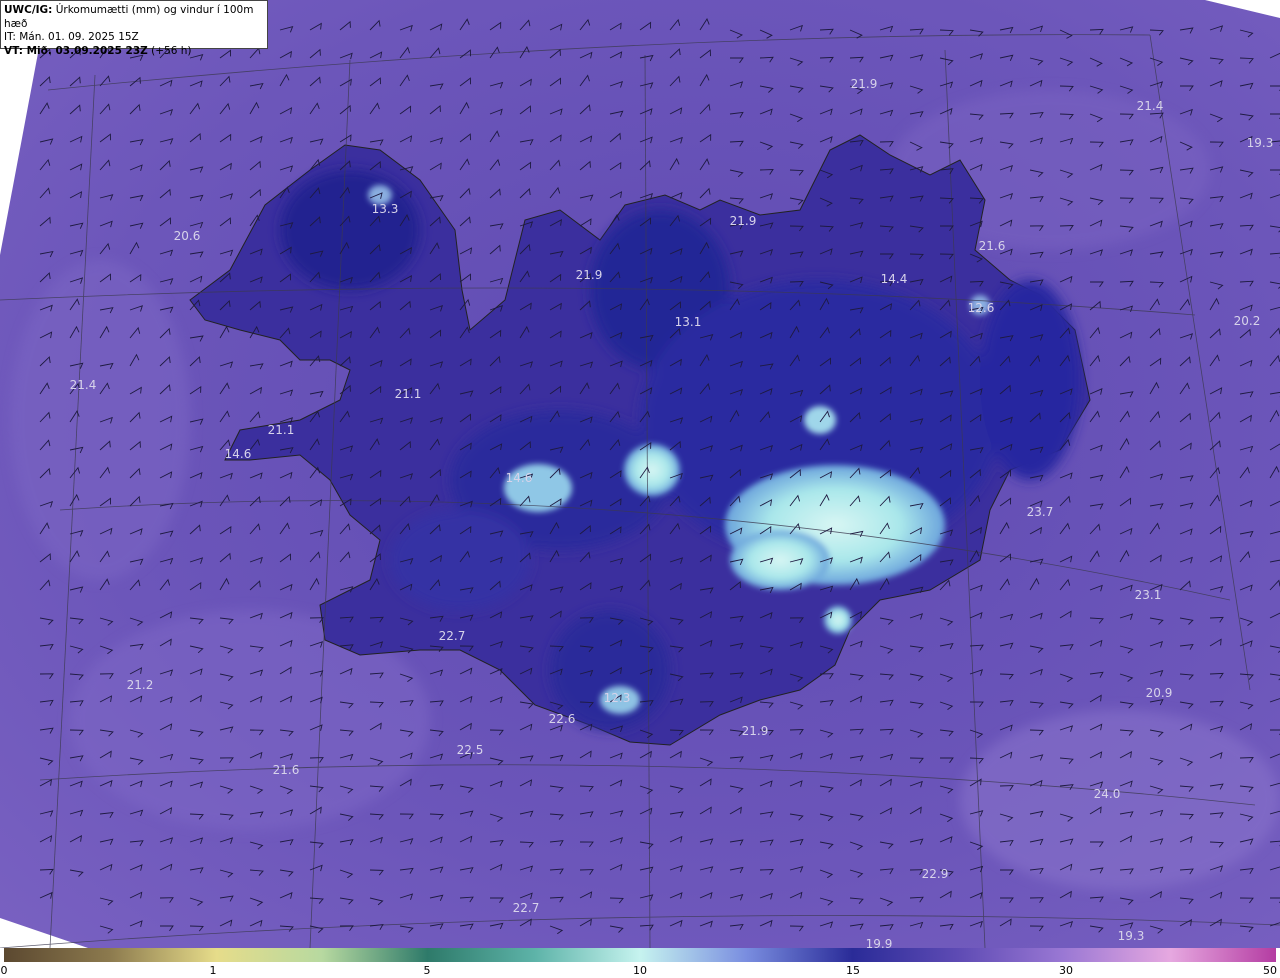 The width and height of the screenshot is (1280, 978). What do you see at coordinates (427, 970) in the screenshot?
I see `colorbar-tick: 5` at bounding box center [427, 970].